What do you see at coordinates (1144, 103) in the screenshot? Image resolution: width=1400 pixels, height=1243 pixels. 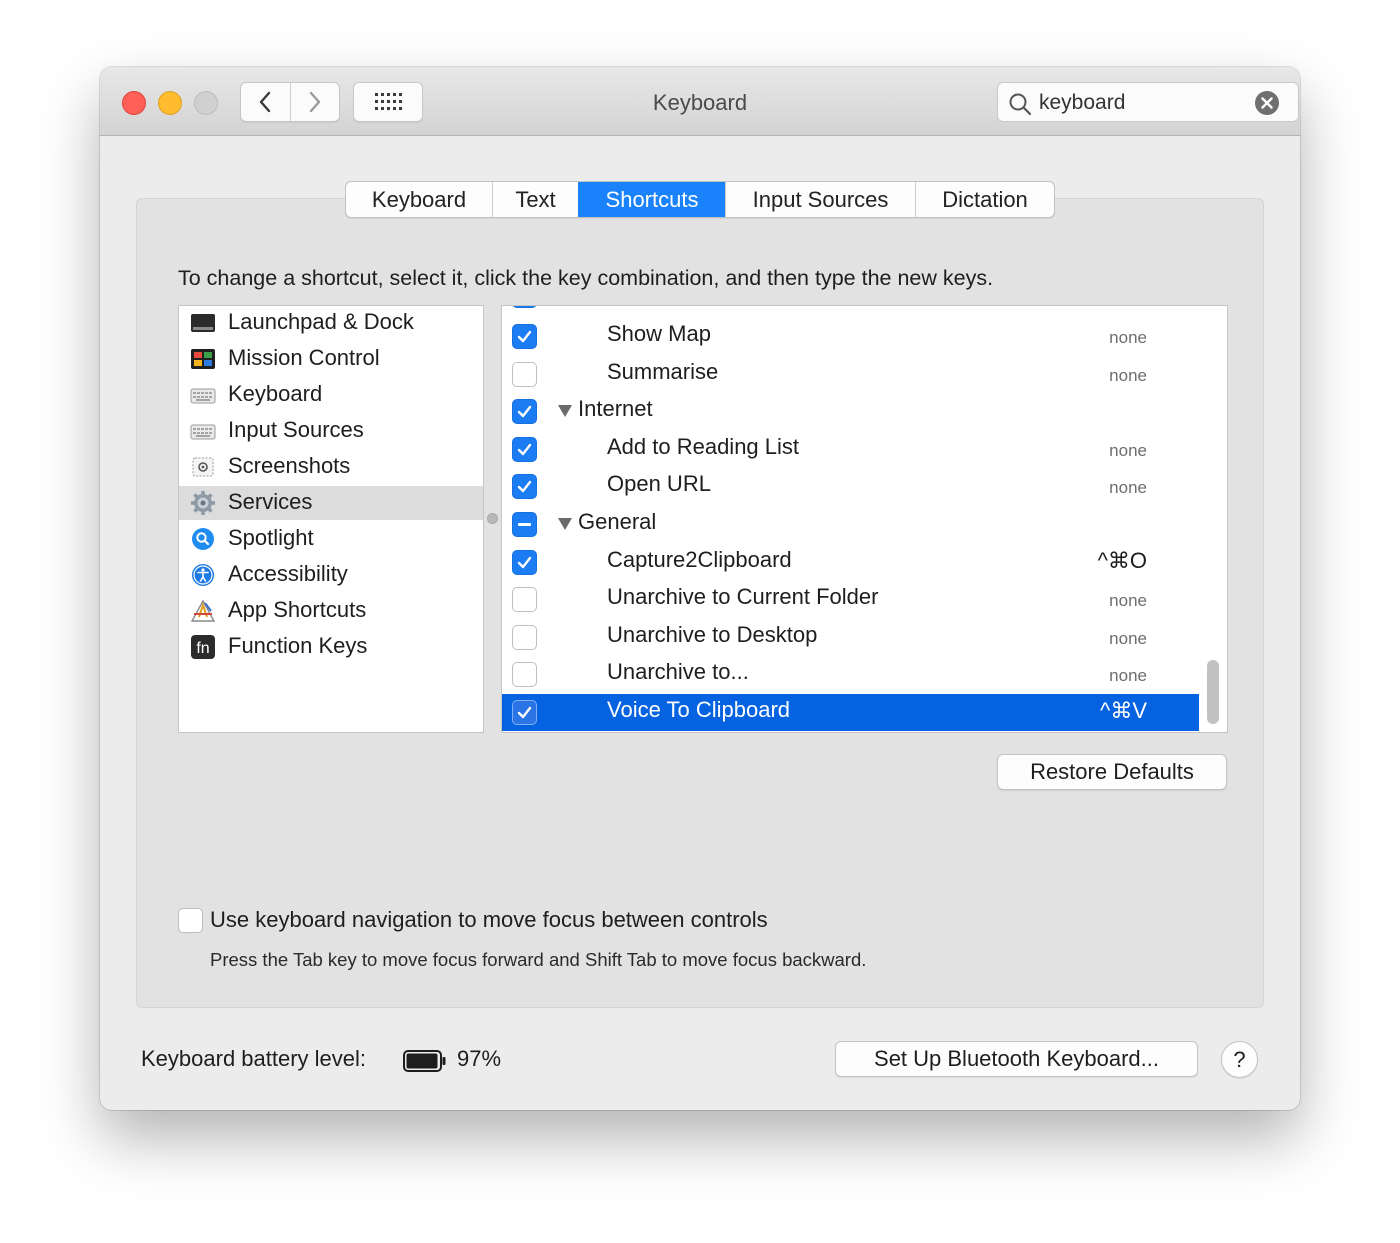 I see `search-input` at bounding box center [1144, 103].